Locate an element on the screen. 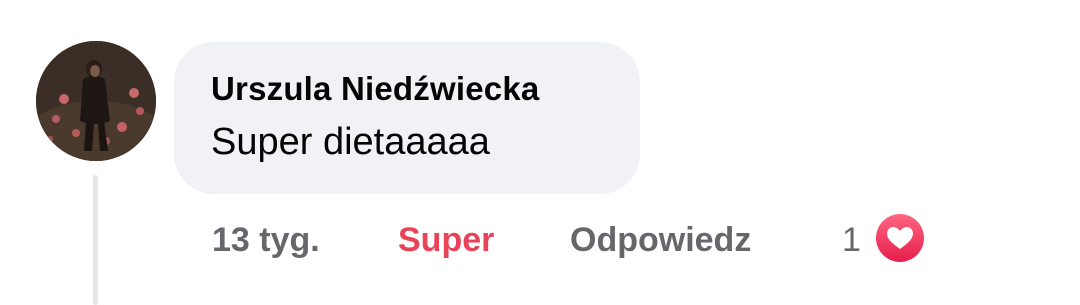 This screenshot has width=1080, height=305. comment-text: Super dietaaaaa is located at coordinates (350, 142).